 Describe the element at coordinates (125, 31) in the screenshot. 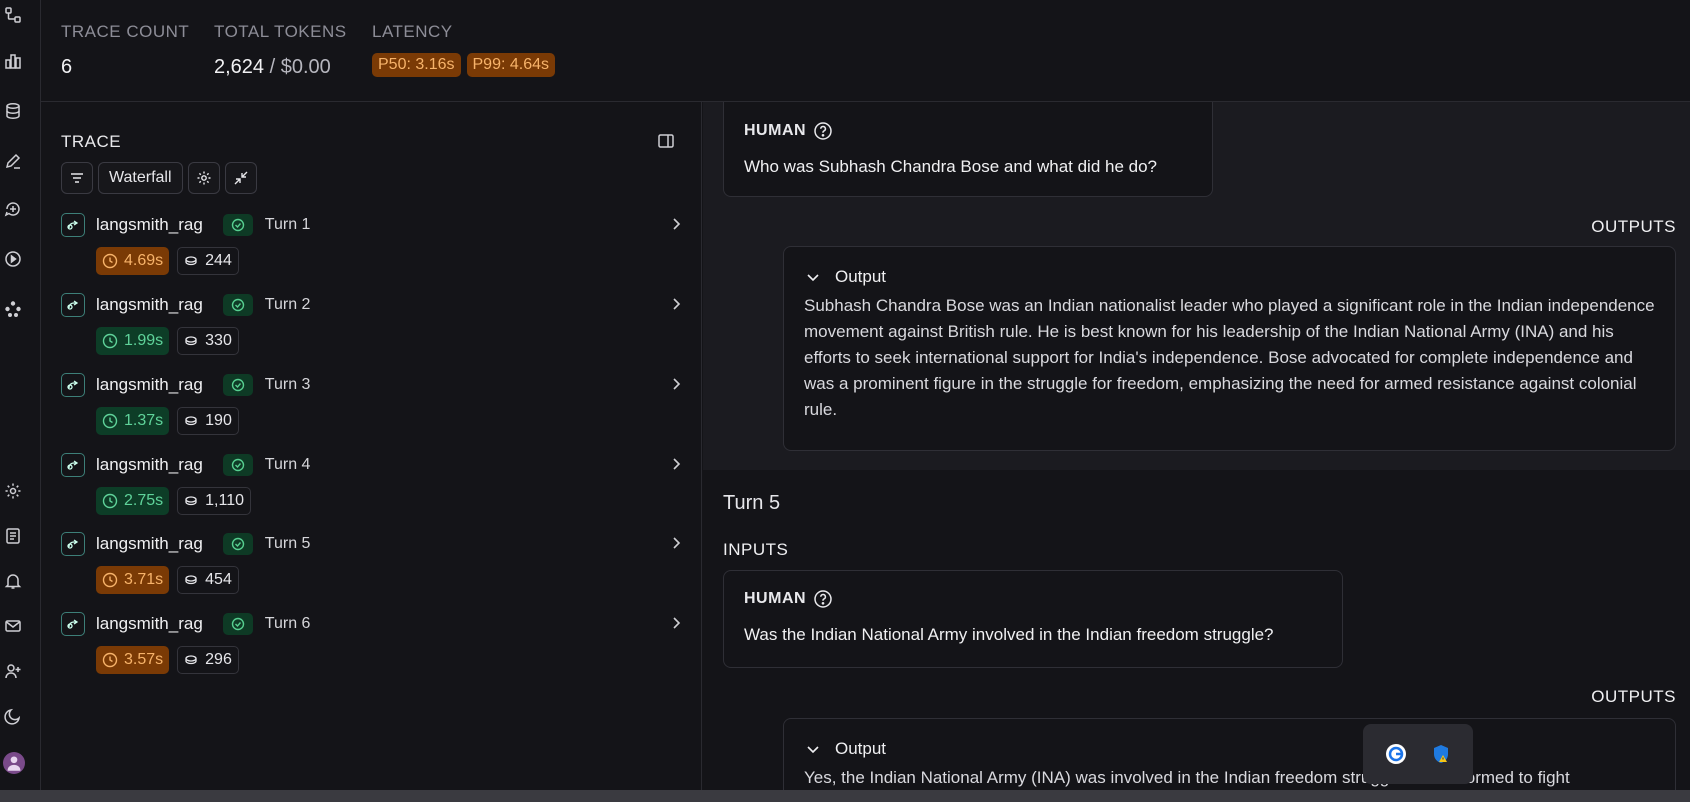

I see `trace-count-label: TRACE COUNT` at that location.